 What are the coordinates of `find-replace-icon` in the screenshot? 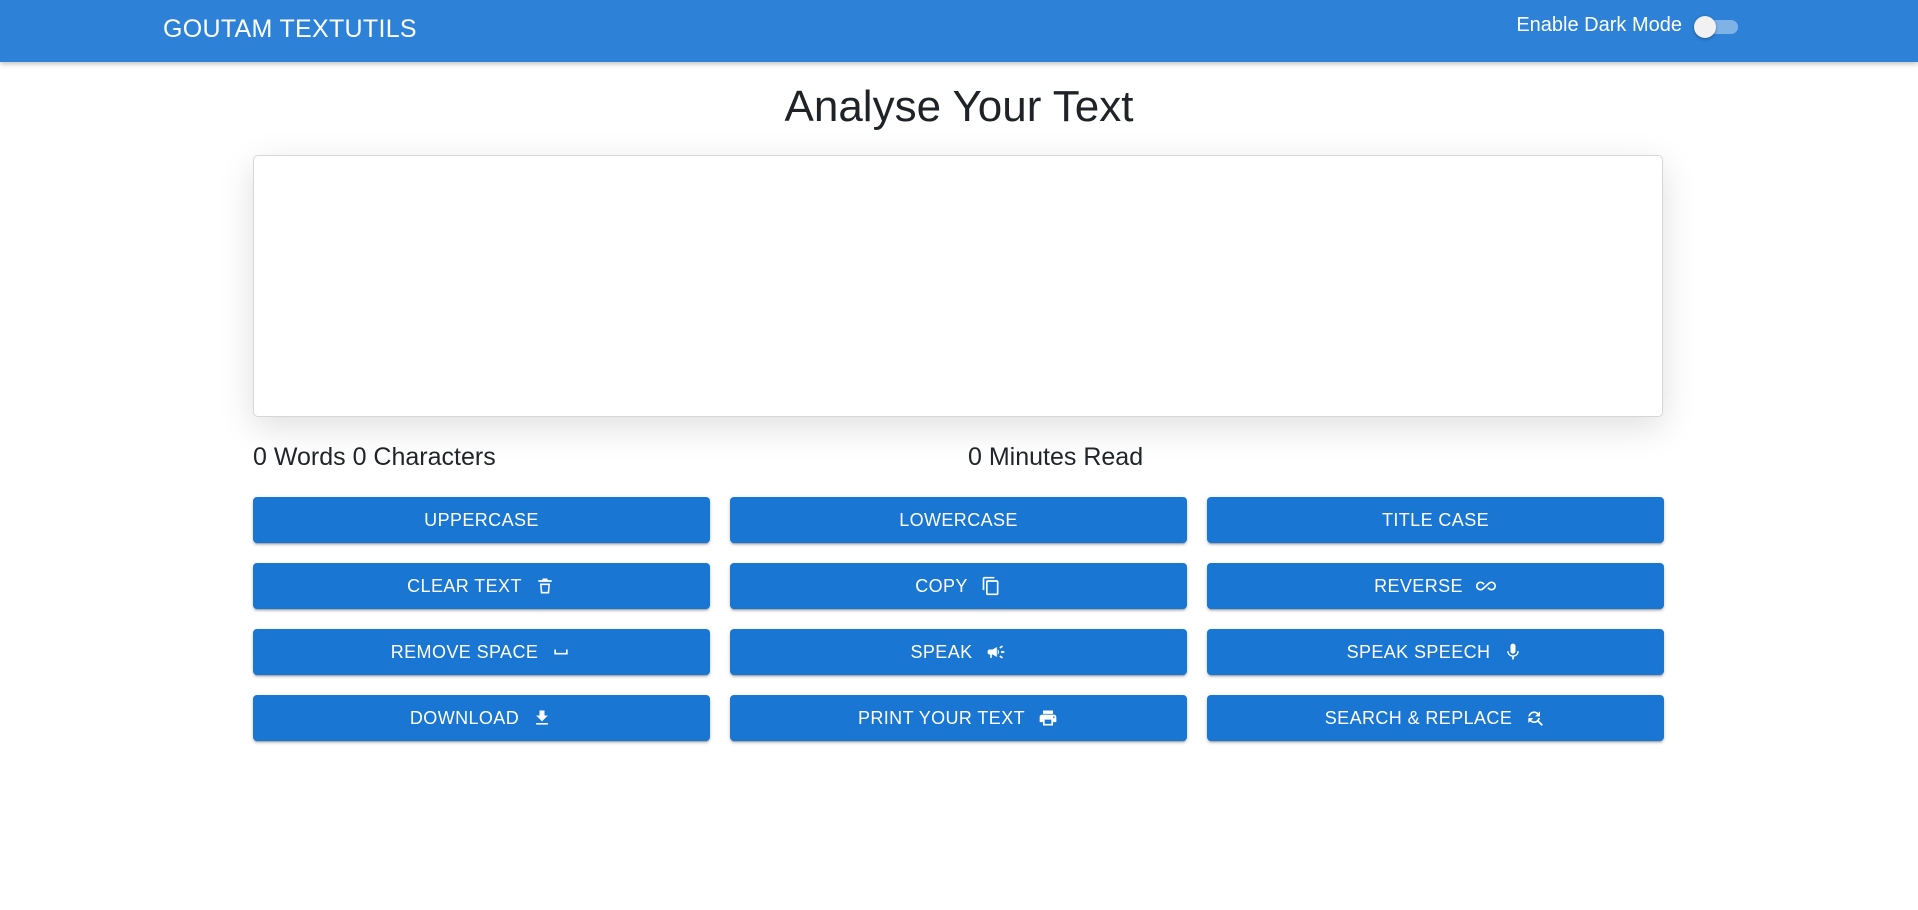 It's located at (1535, 718).